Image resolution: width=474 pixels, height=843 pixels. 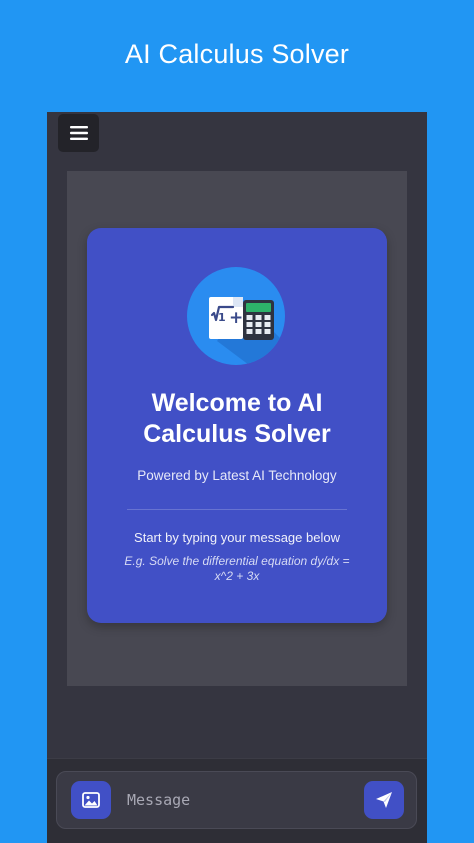 I want to click on image-icon, so click(x=91, y=800).